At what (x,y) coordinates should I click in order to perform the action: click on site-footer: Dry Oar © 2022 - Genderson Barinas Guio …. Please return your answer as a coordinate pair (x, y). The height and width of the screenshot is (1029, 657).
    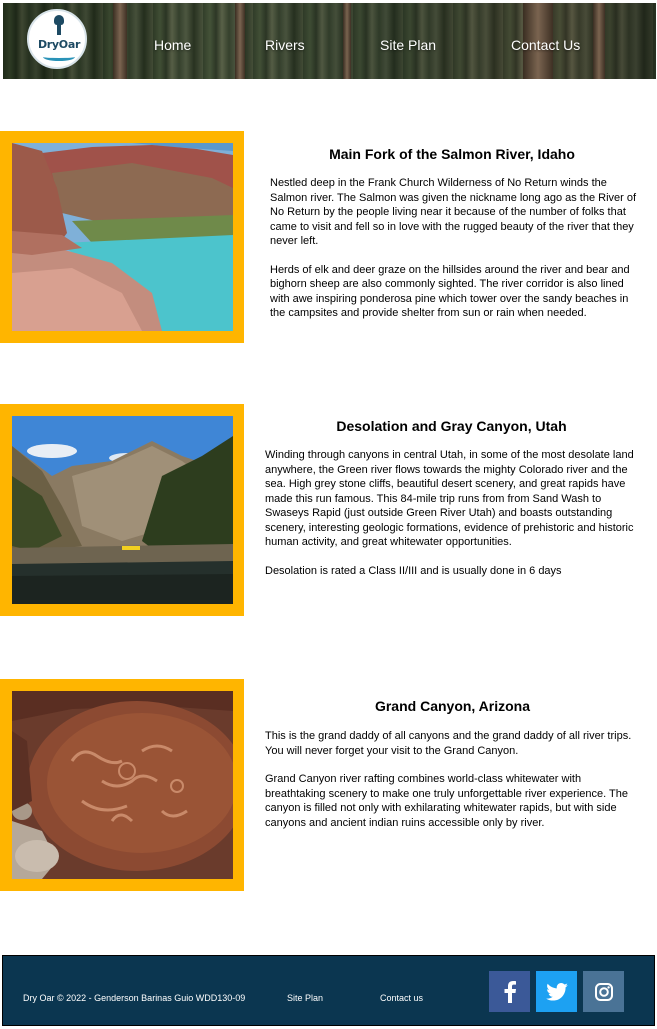
    Looking at the image, I should click on (328, 990).